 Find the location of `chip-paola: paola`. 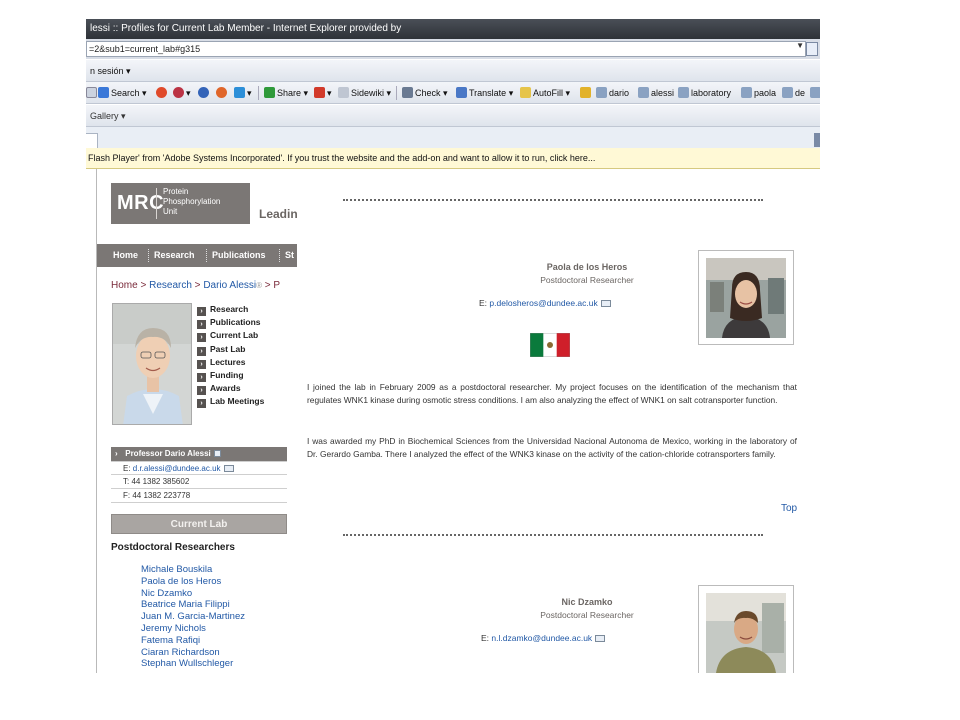

chip-paola: paola is located at coordinates (758, 93).